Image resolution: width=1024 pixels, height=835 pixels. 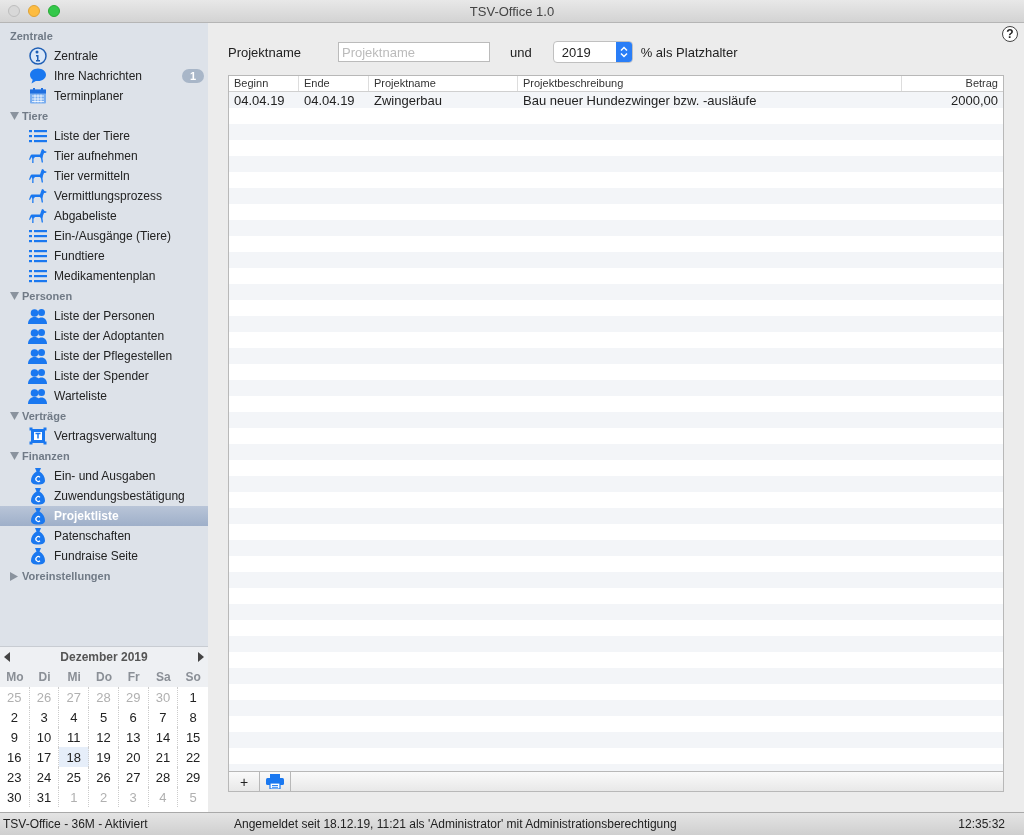 I want to click on sidebar-item: Medikamentenplan, so click(x=104, y=276).